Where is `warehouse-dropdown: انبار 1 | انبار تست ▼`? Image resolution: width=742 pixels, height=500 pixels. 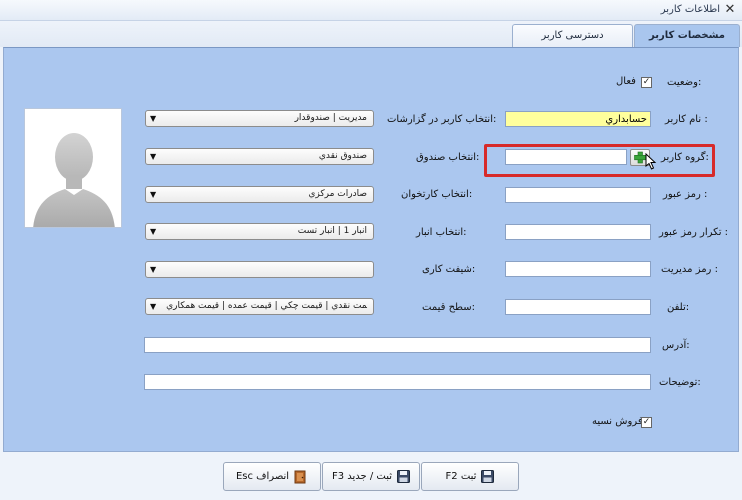
warehouse-dropdown: انبار 1 | انبار تست ▼ is located at coordinates (259, 231).